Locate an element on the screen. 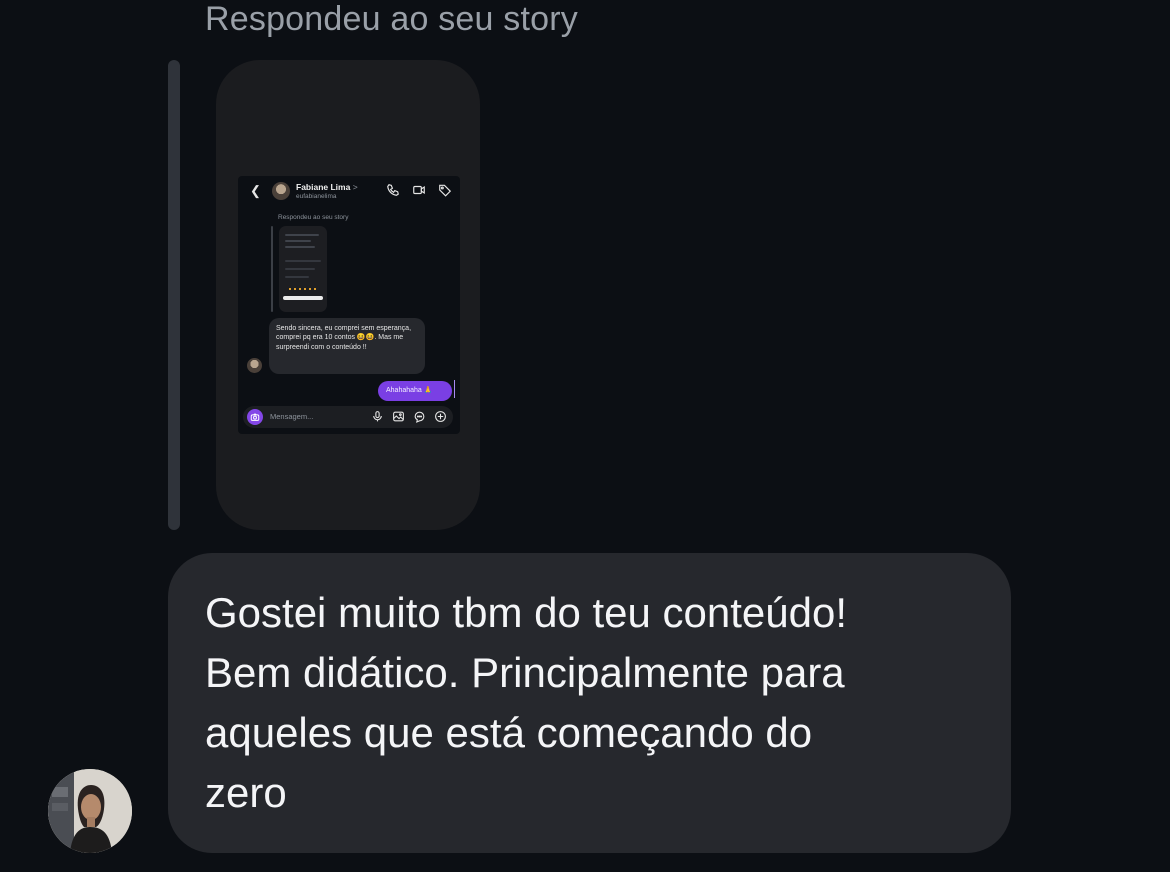 The width and height of the screenshot is (1170, 872). screenshot-cursor is located at coordinates (454, 389).